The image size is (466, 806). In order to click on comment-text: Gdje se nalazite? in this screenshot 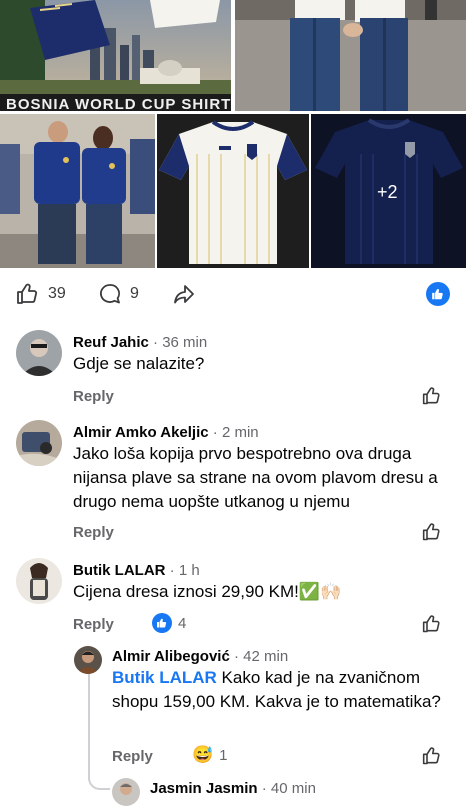, I will do `click(139, 363)`.